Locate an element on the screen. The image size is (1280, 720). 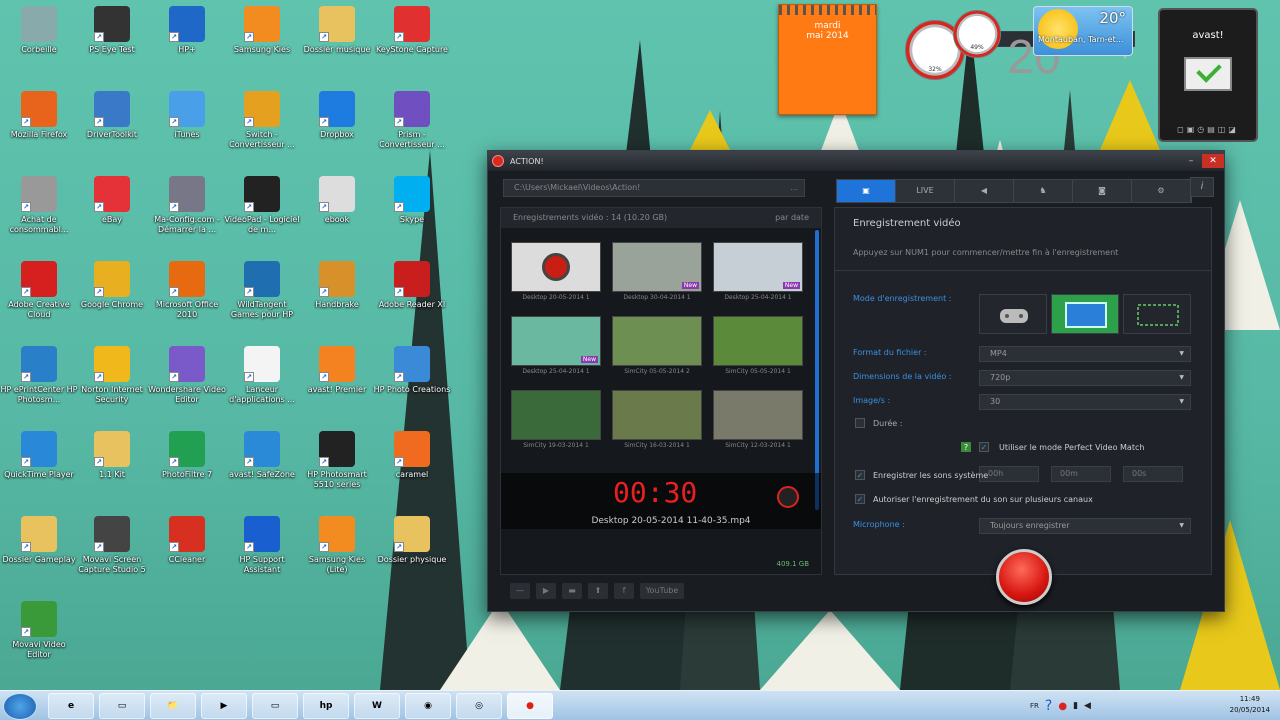
volume-icon: ◀ is located at coordinates (1087, 706).